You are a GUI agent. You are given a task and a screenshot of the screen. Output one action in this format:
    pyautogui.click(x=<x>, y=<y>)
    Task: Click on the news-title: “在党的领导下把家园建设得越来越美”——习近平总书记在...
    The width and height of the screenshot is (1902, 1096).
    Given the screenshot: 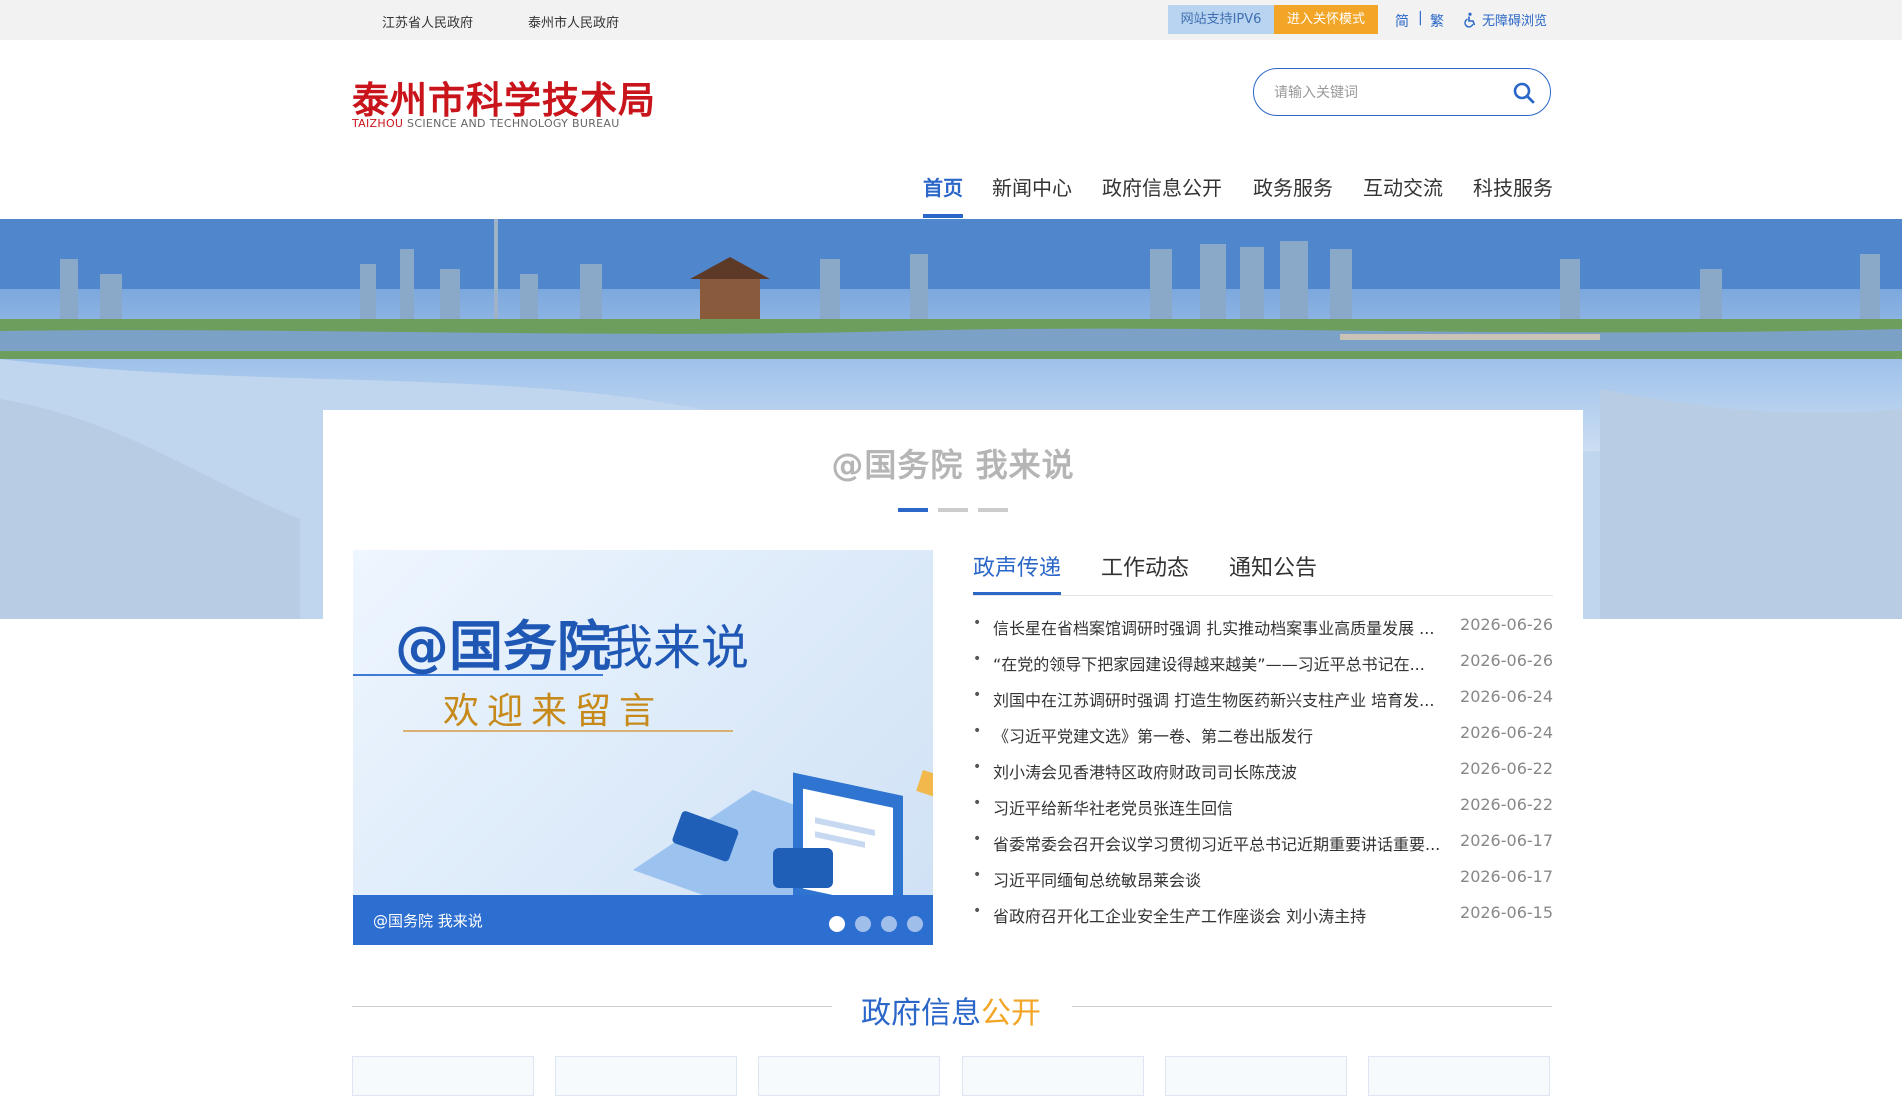 What is the action you would take?
    pyautogui.click(x=1218, y=663)
    